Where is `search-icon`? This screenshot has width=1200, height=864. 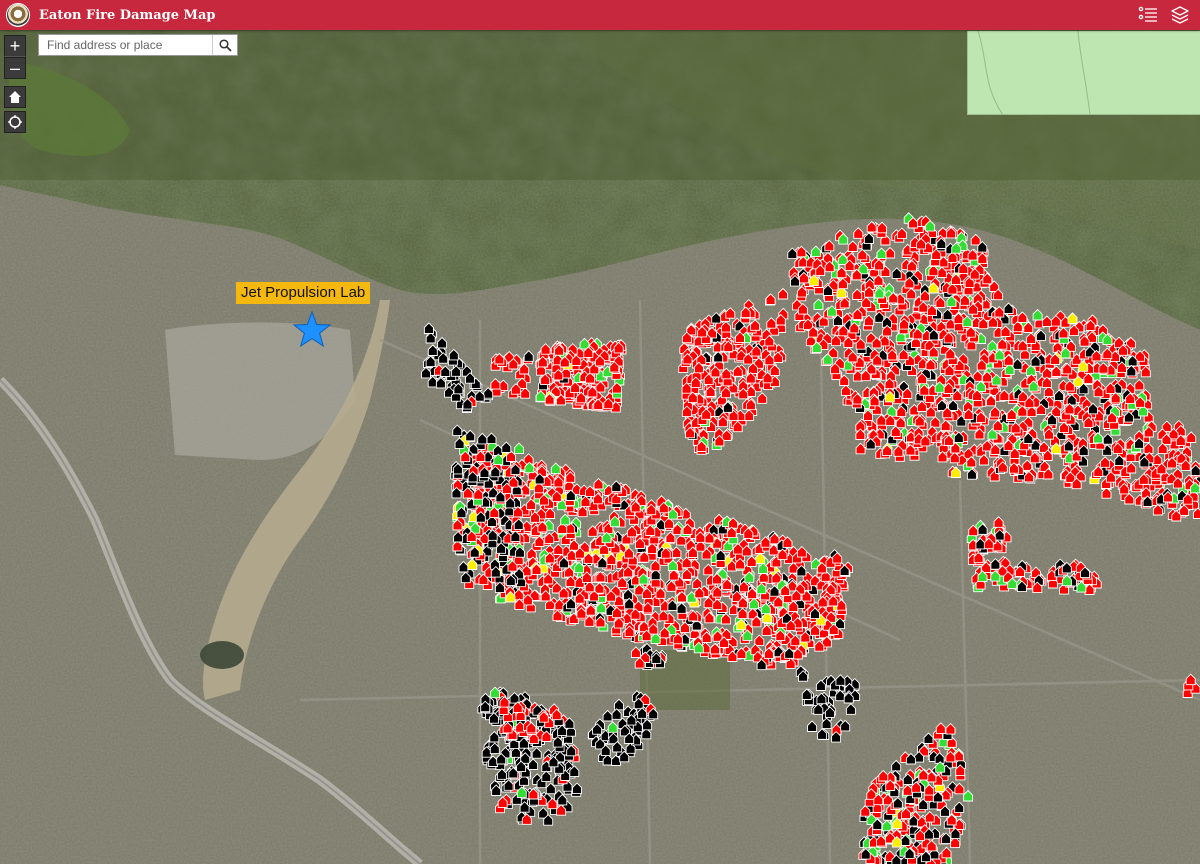 search-icon is located at coordinates (225, 45).